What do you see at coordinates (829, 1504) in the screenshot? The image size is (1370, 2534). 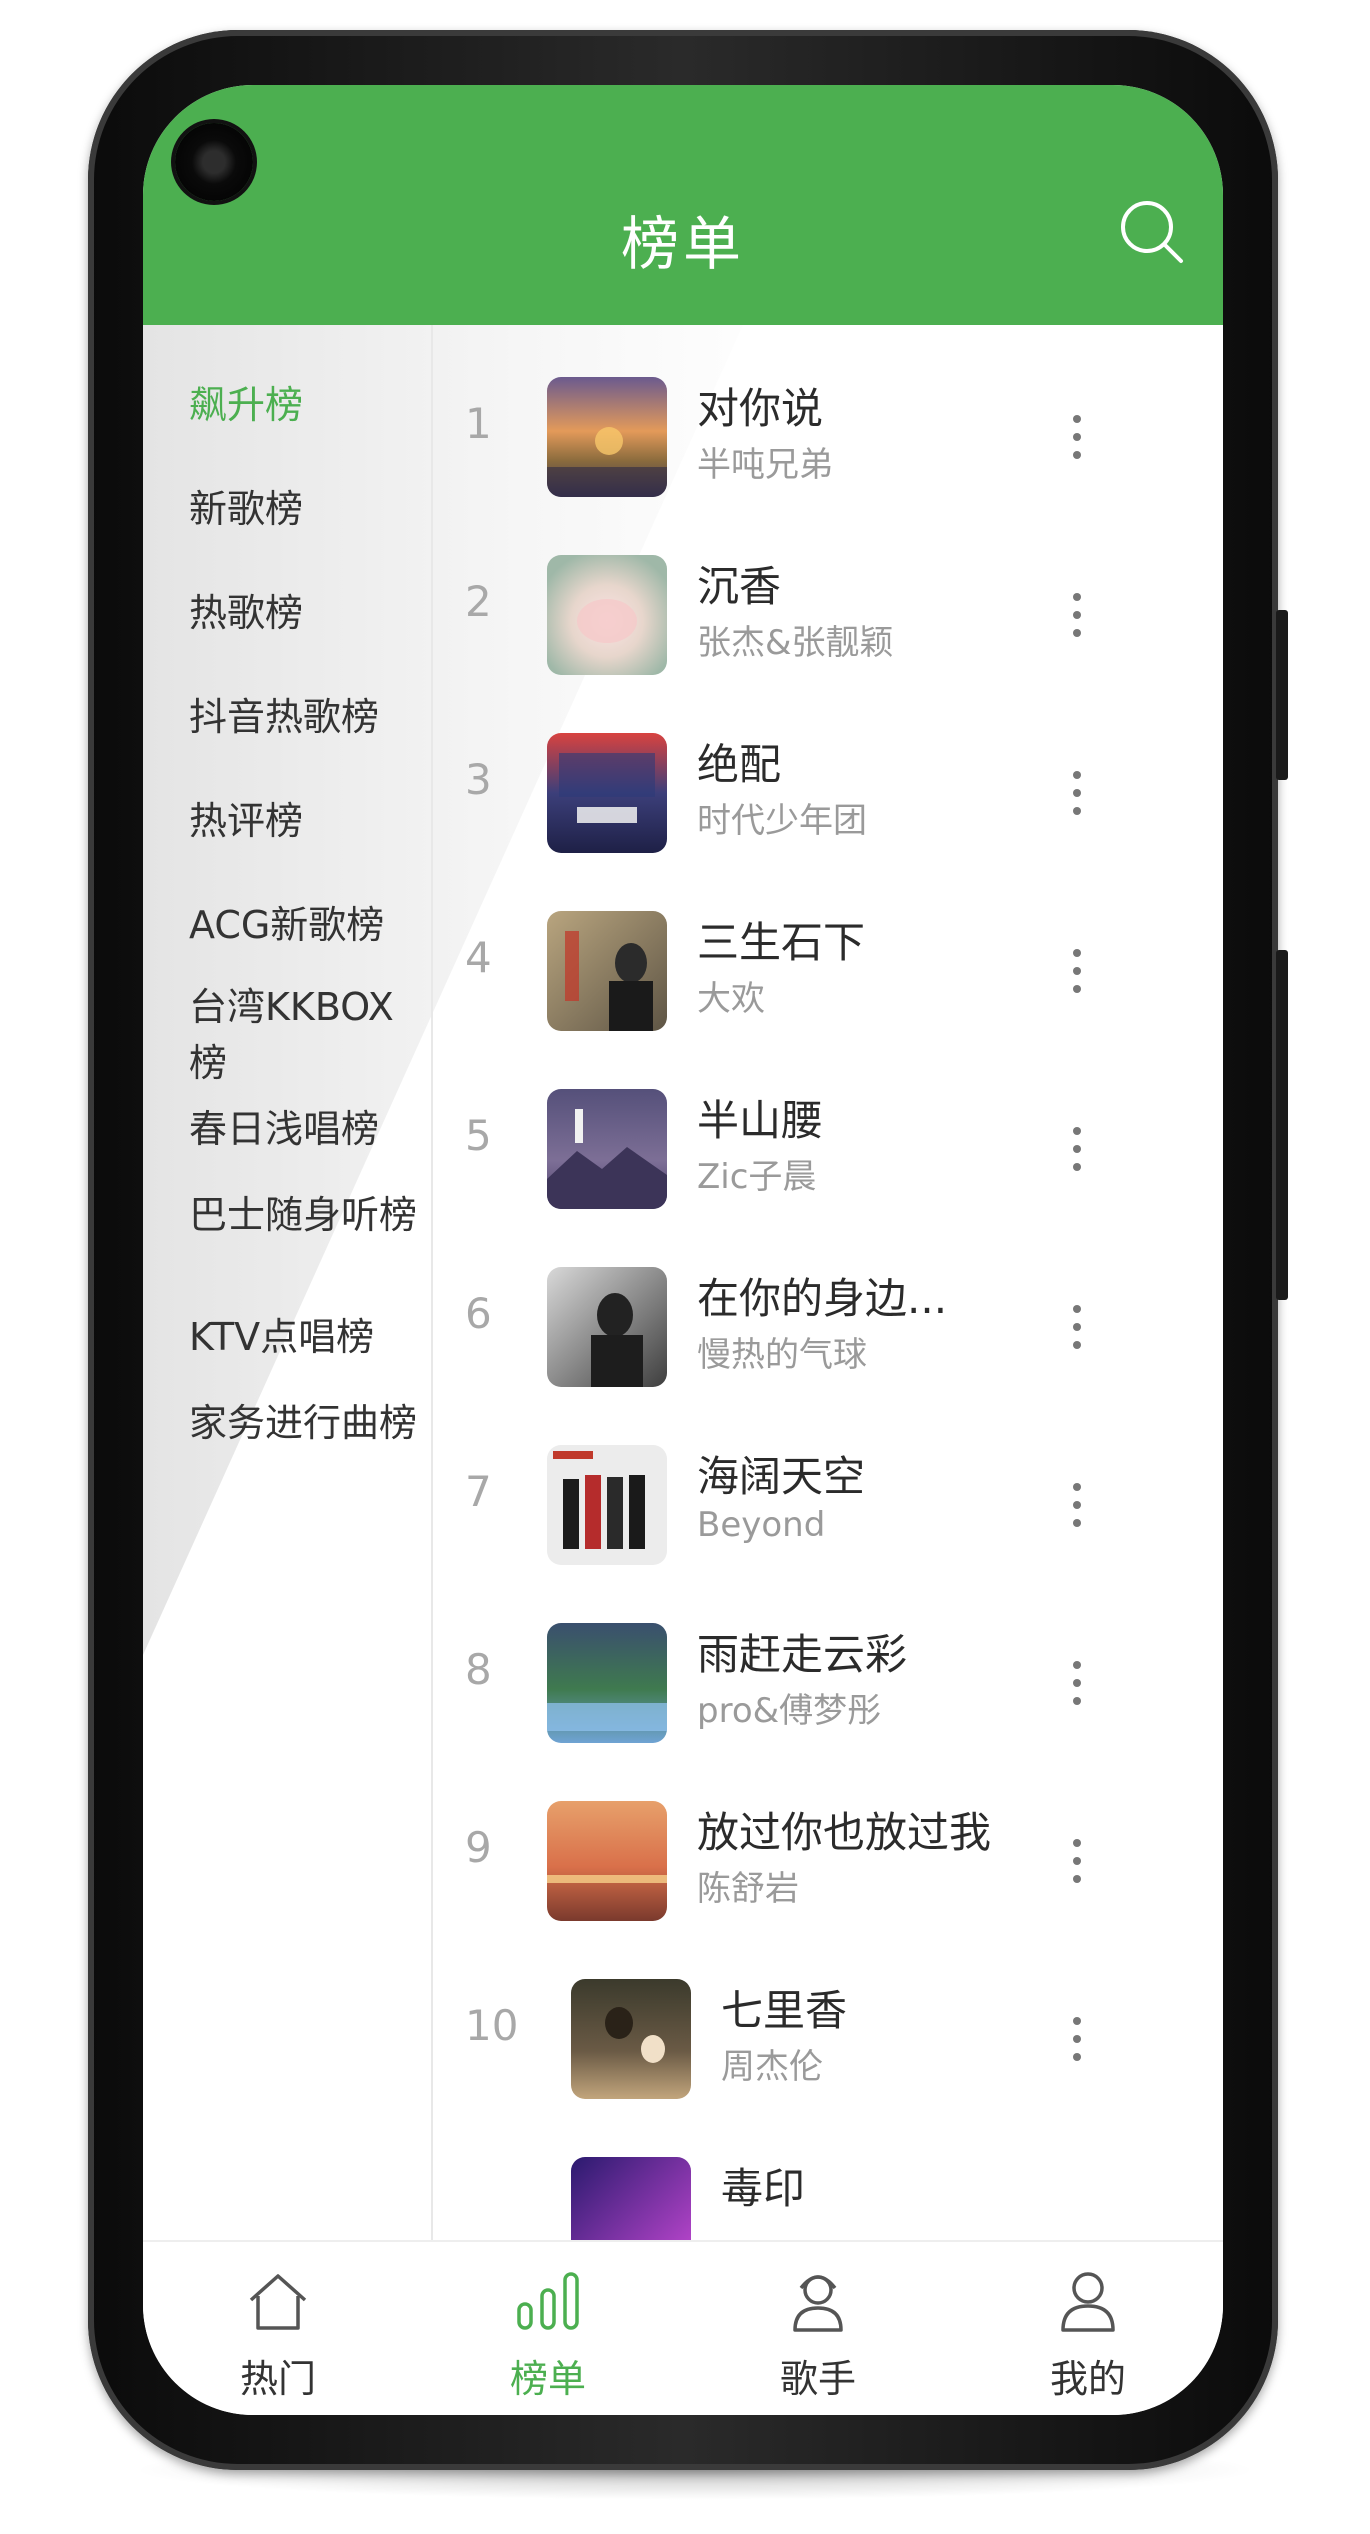 I see `song-row: 7 海阔天空 Beyond` at bounding box center [829, 1504].